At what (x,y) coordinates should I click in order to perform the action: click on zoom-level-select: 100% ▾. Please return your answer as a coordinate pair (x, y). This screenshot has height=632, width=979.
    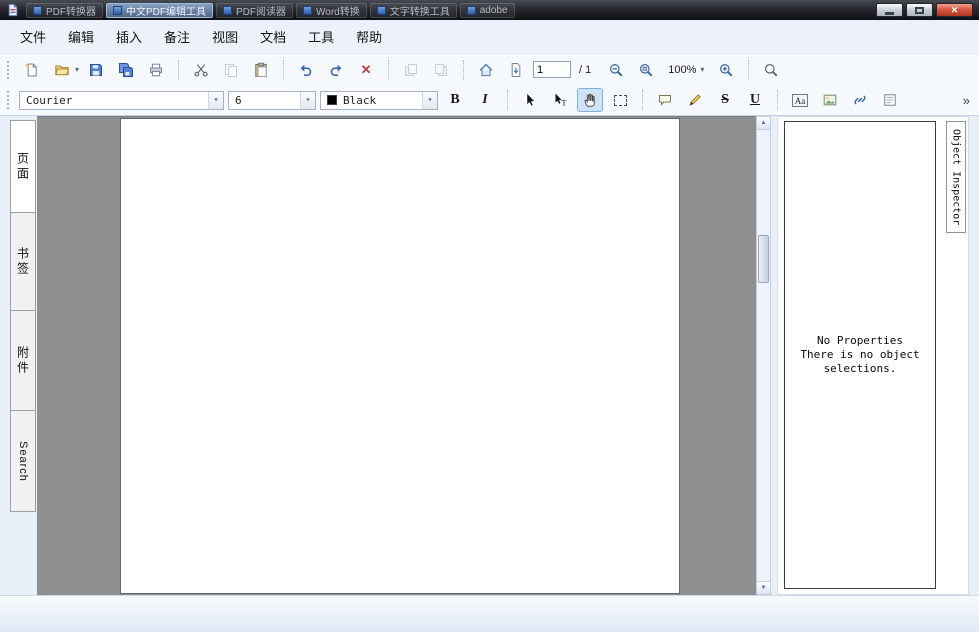
    Looking at the image, I should click on (686, 70).